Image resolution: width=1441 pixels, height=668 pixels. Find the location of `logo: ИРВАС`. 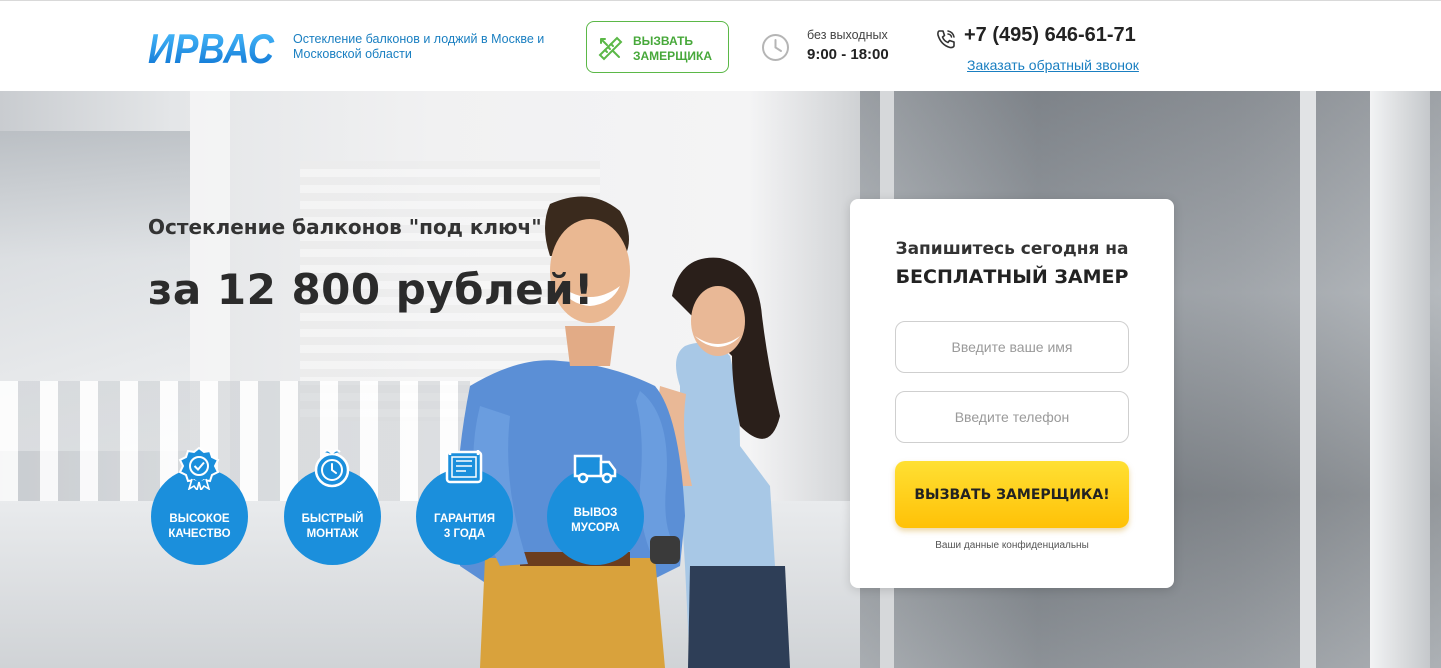

logo: ИРВАС is located at coordinates (212, 46).